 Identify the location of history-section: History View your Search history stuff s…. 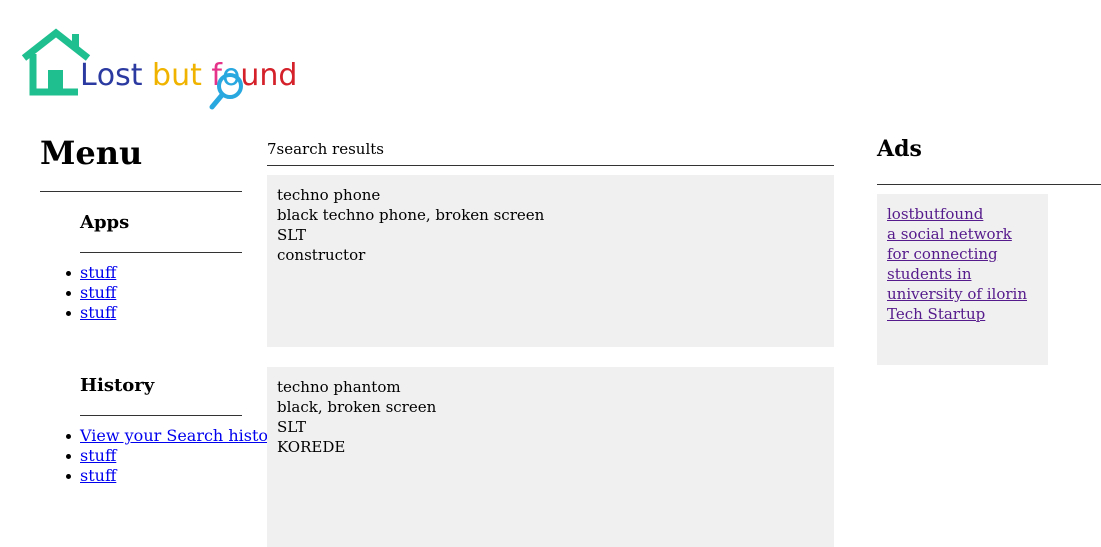
(175, 430).